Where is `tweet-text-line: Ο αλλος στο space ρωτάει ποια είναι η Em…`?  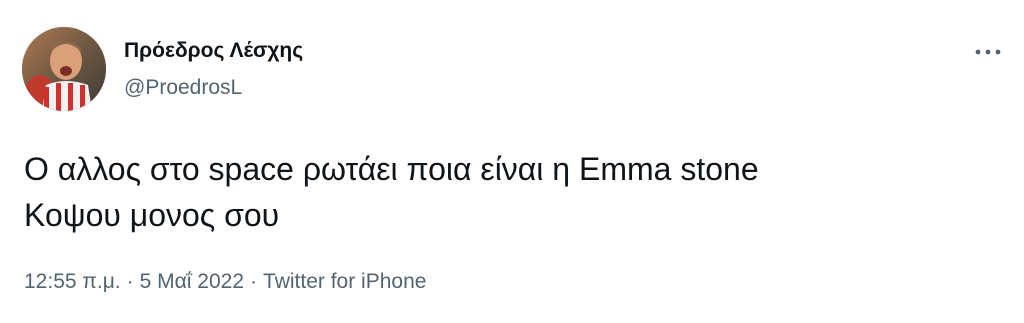
tweet-text-line: Ο αλλος στο space ρωτάει ποια είναι η Em… is located at coordinates (391, 169).